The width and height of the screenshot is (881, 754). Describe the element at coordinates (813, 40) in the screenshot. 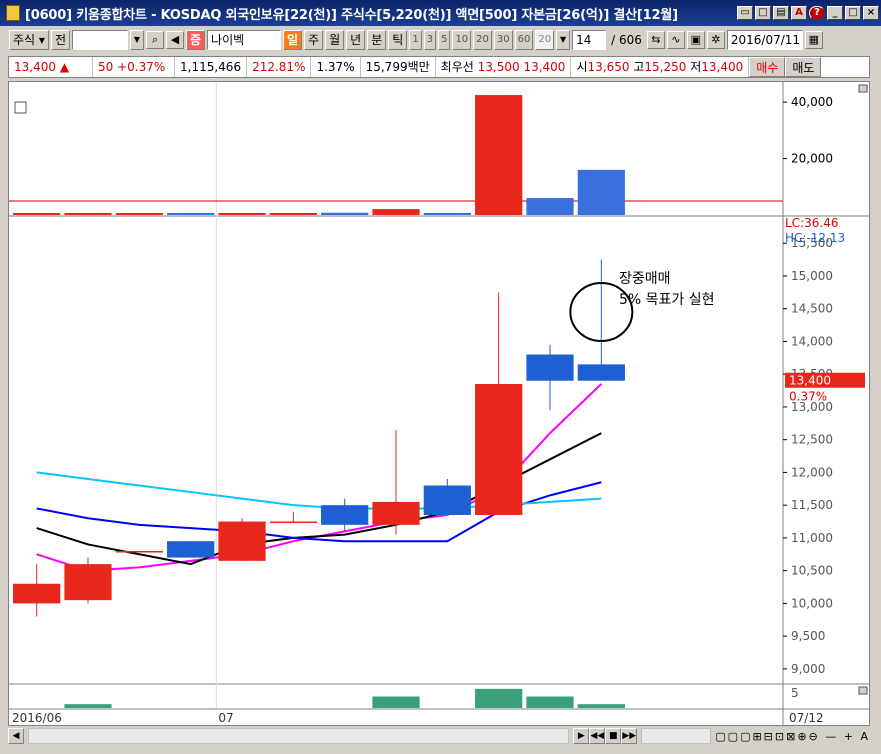

I see `calendar-icon: ▦` at that location.